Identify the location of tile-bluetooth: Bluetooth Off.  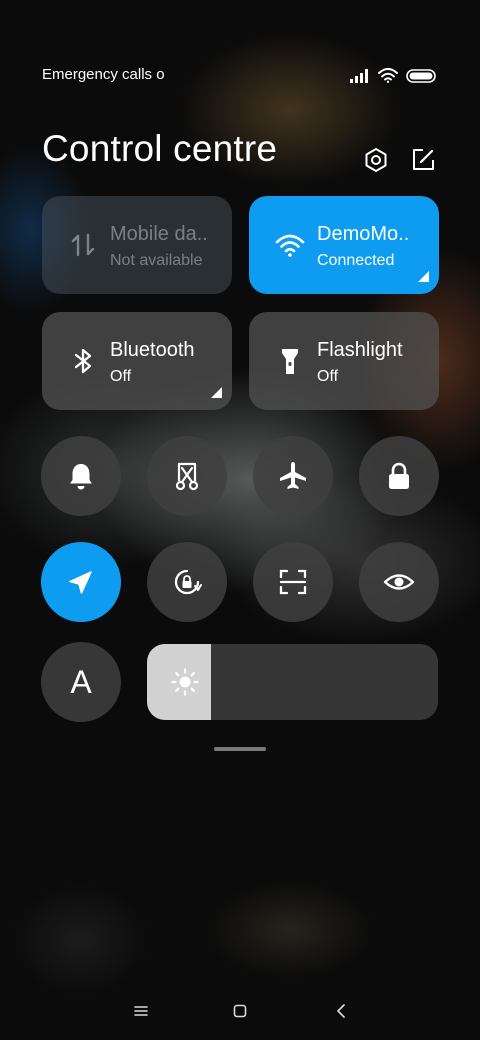
(137, 361).